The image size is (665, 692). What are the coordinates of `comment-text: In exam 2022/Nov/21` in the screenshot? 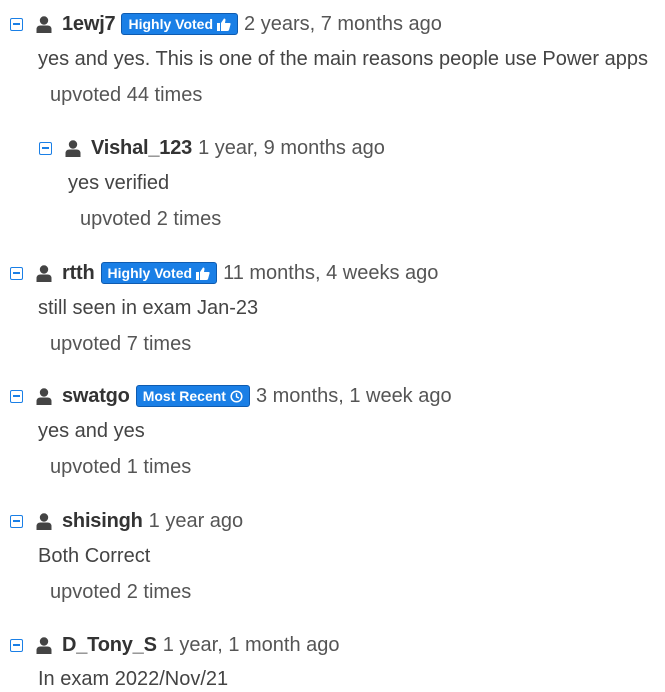 It's located at (133, 679).